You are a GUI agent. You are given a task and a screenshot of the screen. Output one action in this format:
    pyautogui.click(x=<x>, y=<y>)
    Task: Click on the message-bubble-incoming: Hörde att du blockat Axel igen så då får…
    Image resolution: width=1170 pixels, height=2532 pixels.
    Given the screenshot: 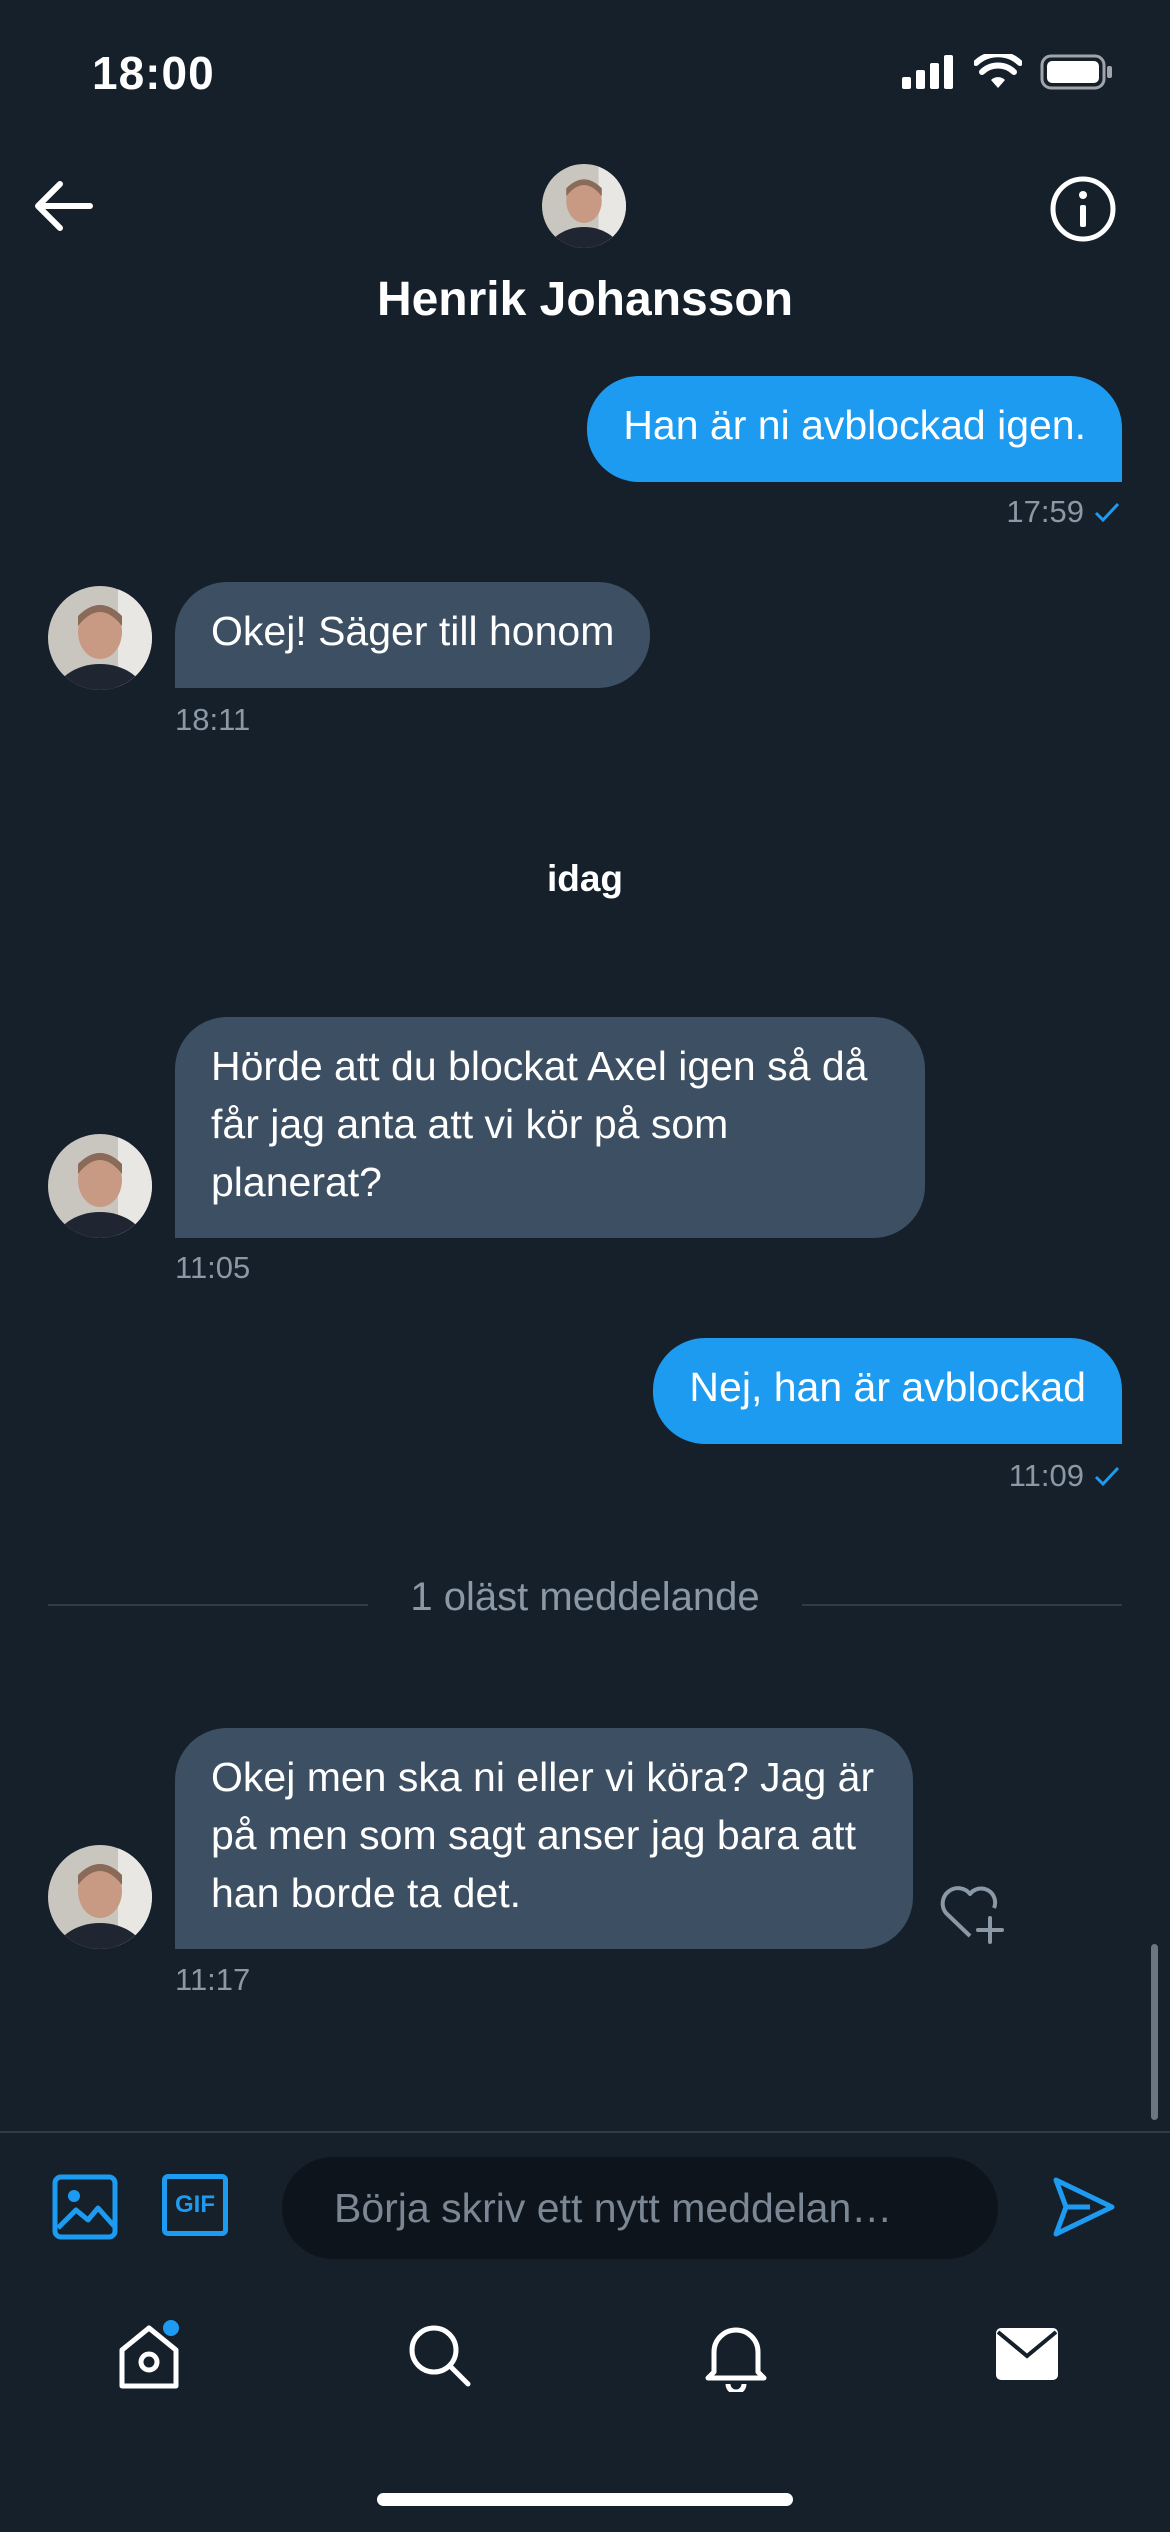 What is the action you would take?
    pyautogui.click(x=550, y=1127)
    